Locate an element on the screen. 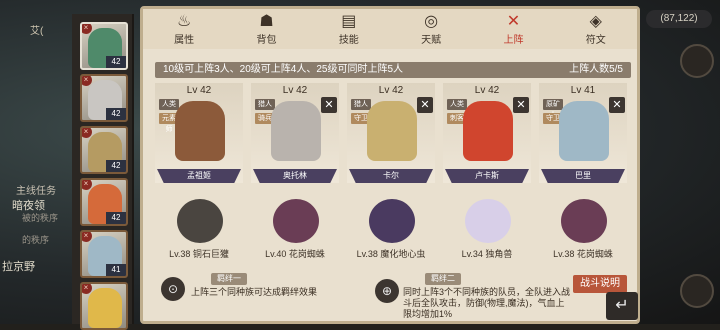 The width and height of the screenshot is (720, 330). tab-0: ♨ 属性 is located at coordinates (184, 29).